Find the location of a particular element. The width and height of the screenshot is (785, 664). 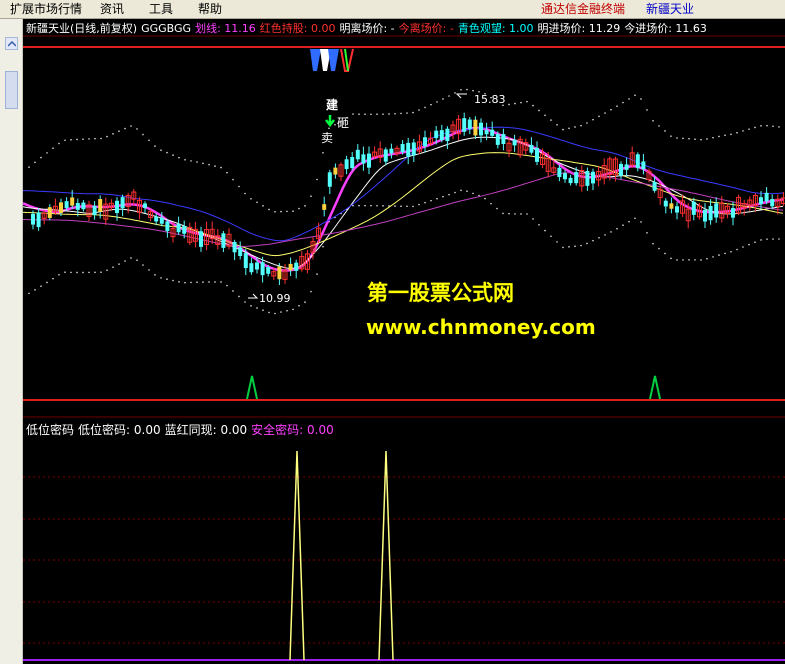

menu-item-help: 帮助 is located at coordinates (210, 9).